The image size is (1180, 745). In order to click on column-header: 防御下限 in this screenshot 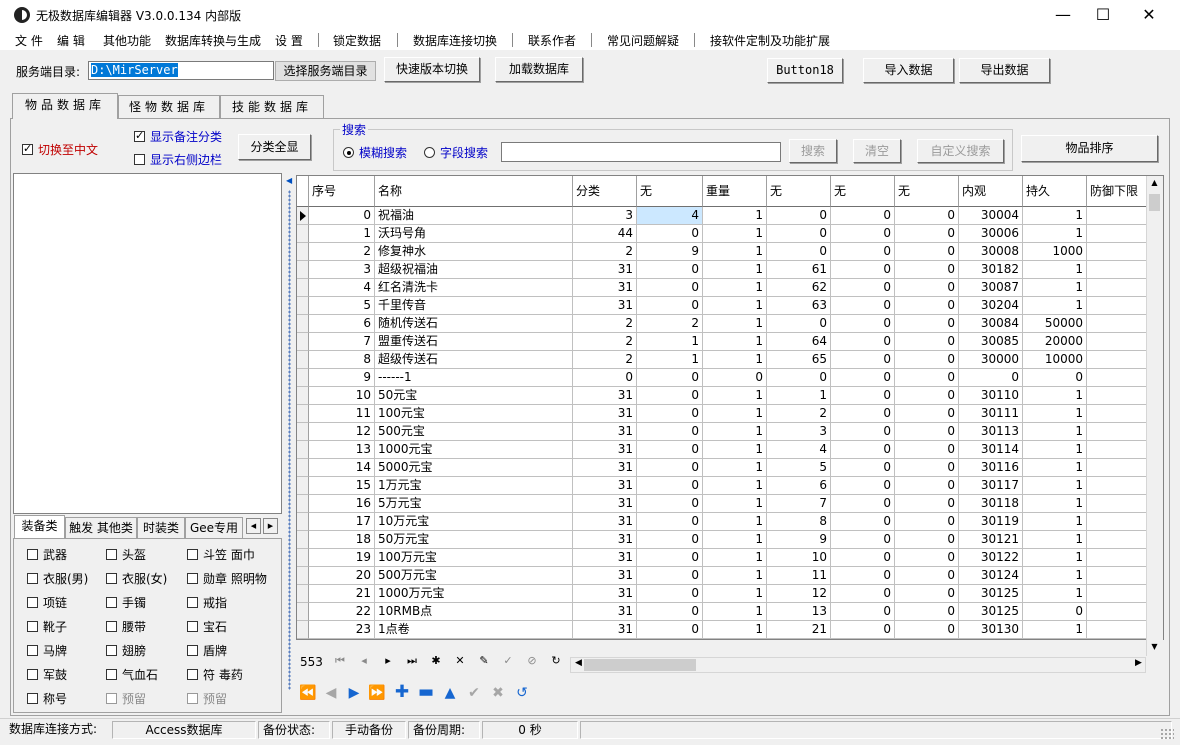, I will do `click(1117, 191)`.